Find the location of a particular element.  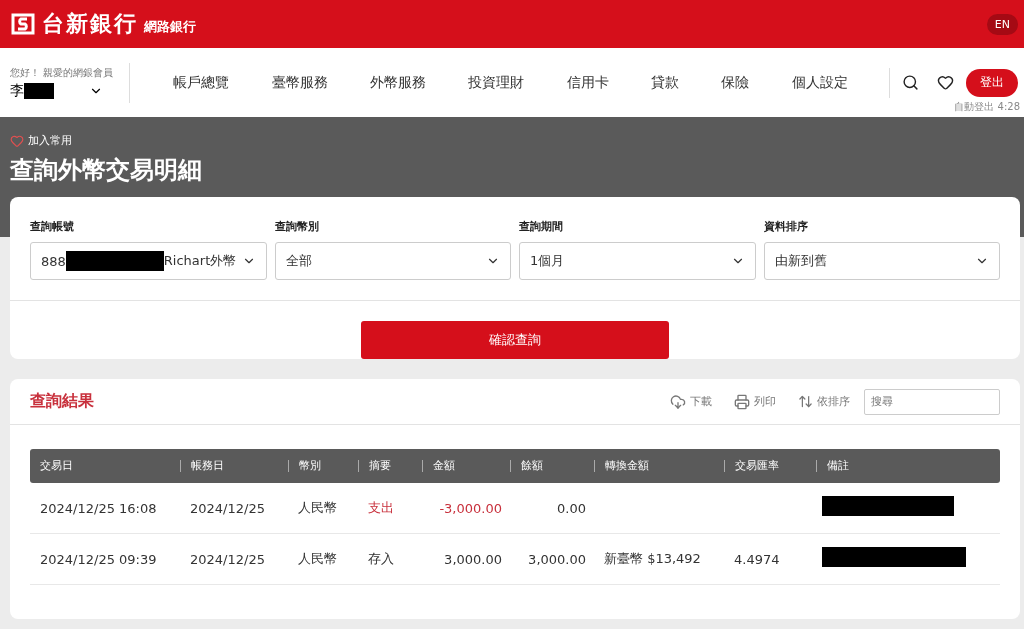

nav-item: 保險 is located at coordinates (735, 82).